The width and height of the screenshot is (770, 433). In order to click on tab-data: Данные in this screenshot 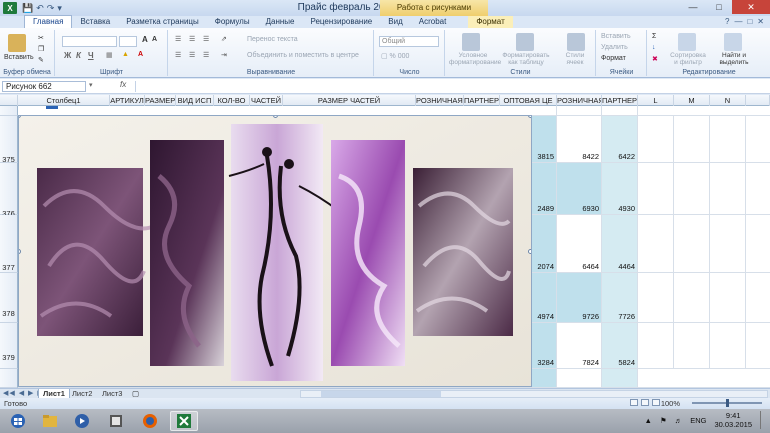, I will do `click(280, 22)`.